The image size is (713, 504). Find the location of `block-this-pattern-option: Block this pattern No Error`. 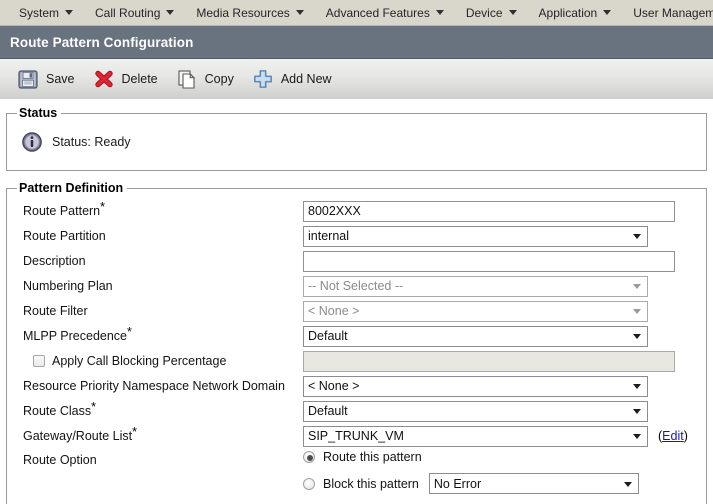

block-this-pattern-option: Block this pattern No Error is located at coordinates (471, 483).